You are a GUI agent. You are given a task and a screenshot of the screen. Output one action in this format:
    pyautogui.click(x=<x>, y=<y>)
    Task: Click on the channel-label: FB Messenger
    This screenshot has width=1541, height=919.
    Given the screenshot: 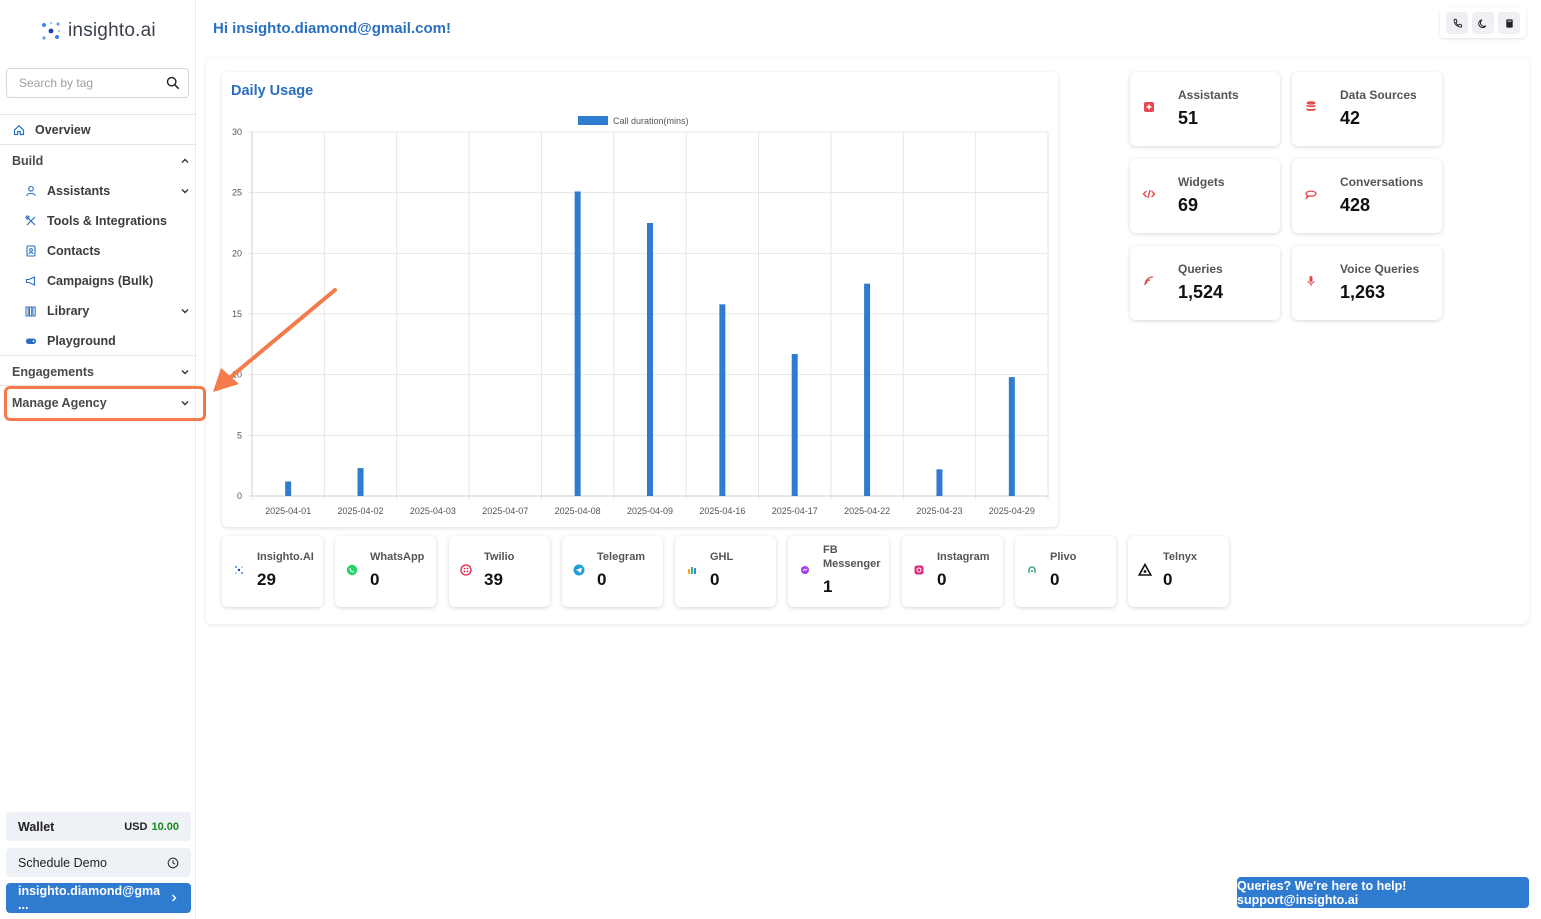 What is the action you would take?
    pyautogui.click(x=852, y=557)
    